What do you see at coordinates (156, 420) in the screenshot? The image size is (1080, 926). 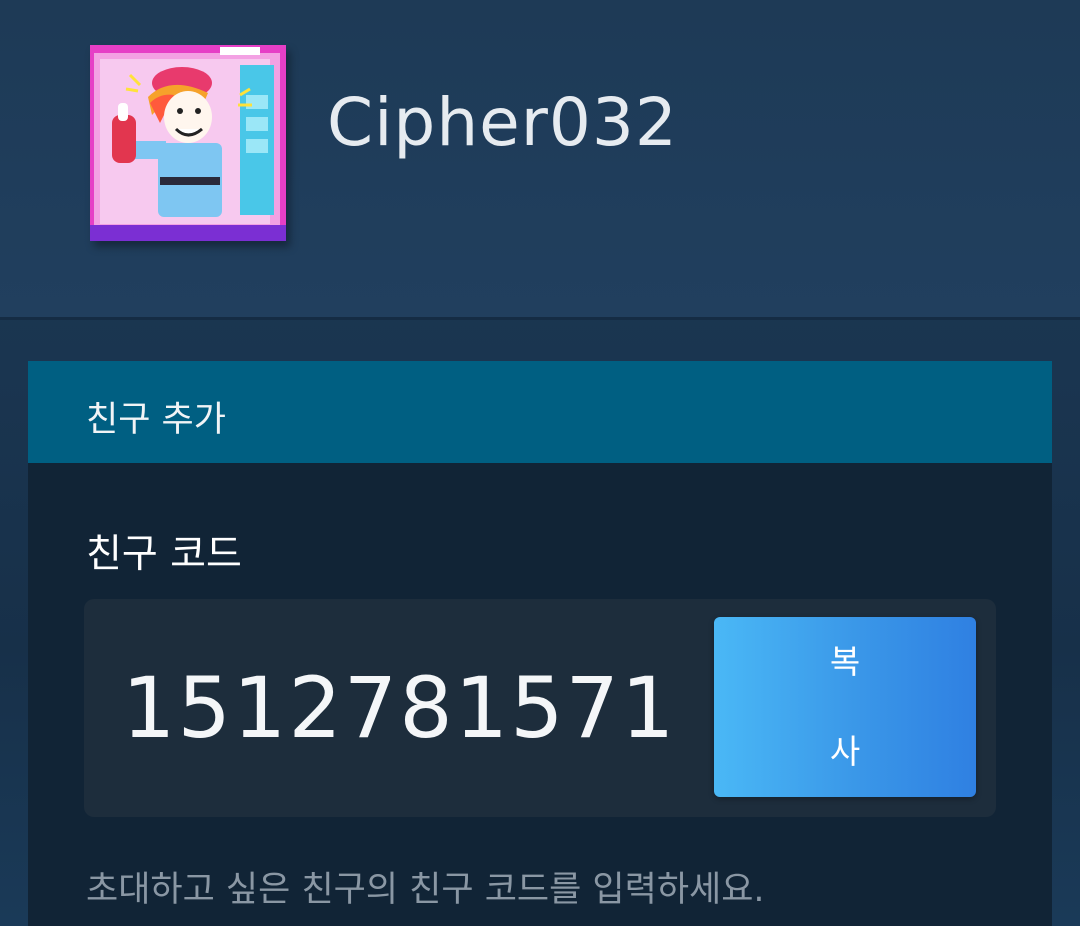 I see `panel-title: 친구 추가` at bounding box center [156, 420].